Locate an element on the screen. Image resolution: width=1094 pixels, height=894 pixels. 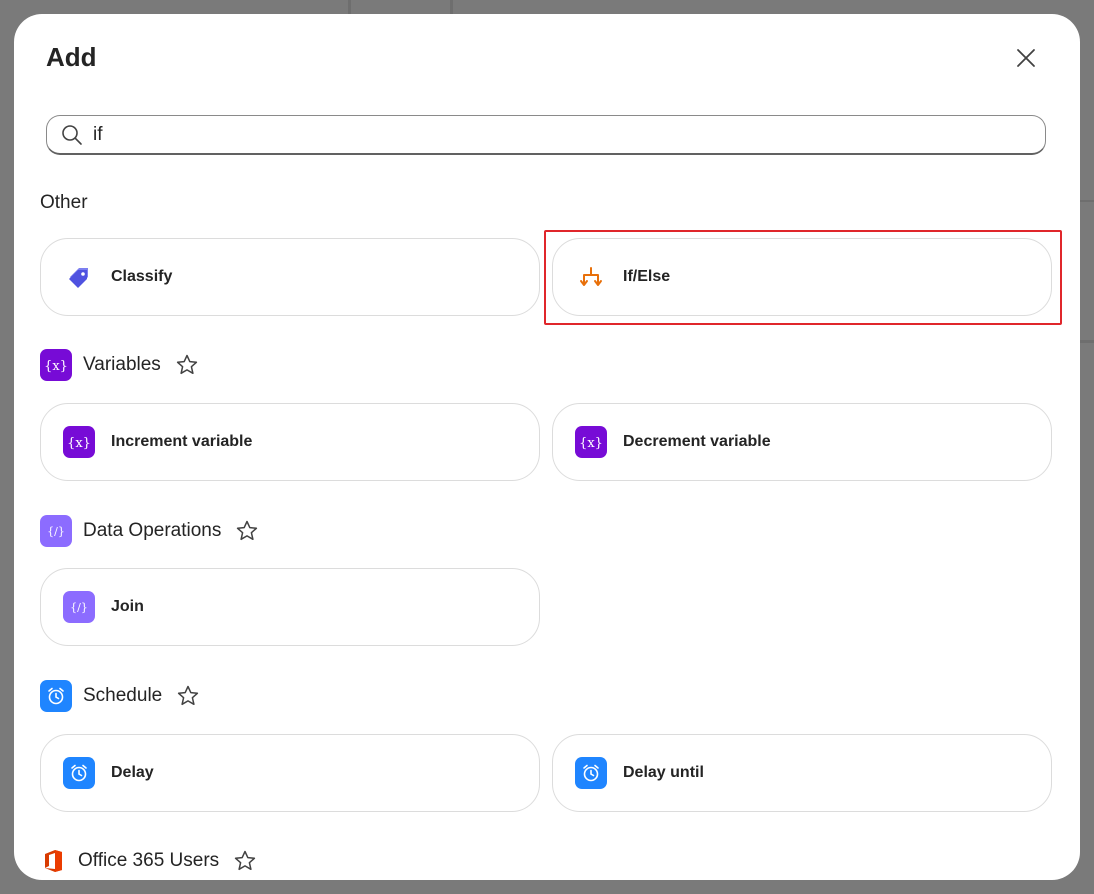
tag-icon is located at coordinates (79, 277).